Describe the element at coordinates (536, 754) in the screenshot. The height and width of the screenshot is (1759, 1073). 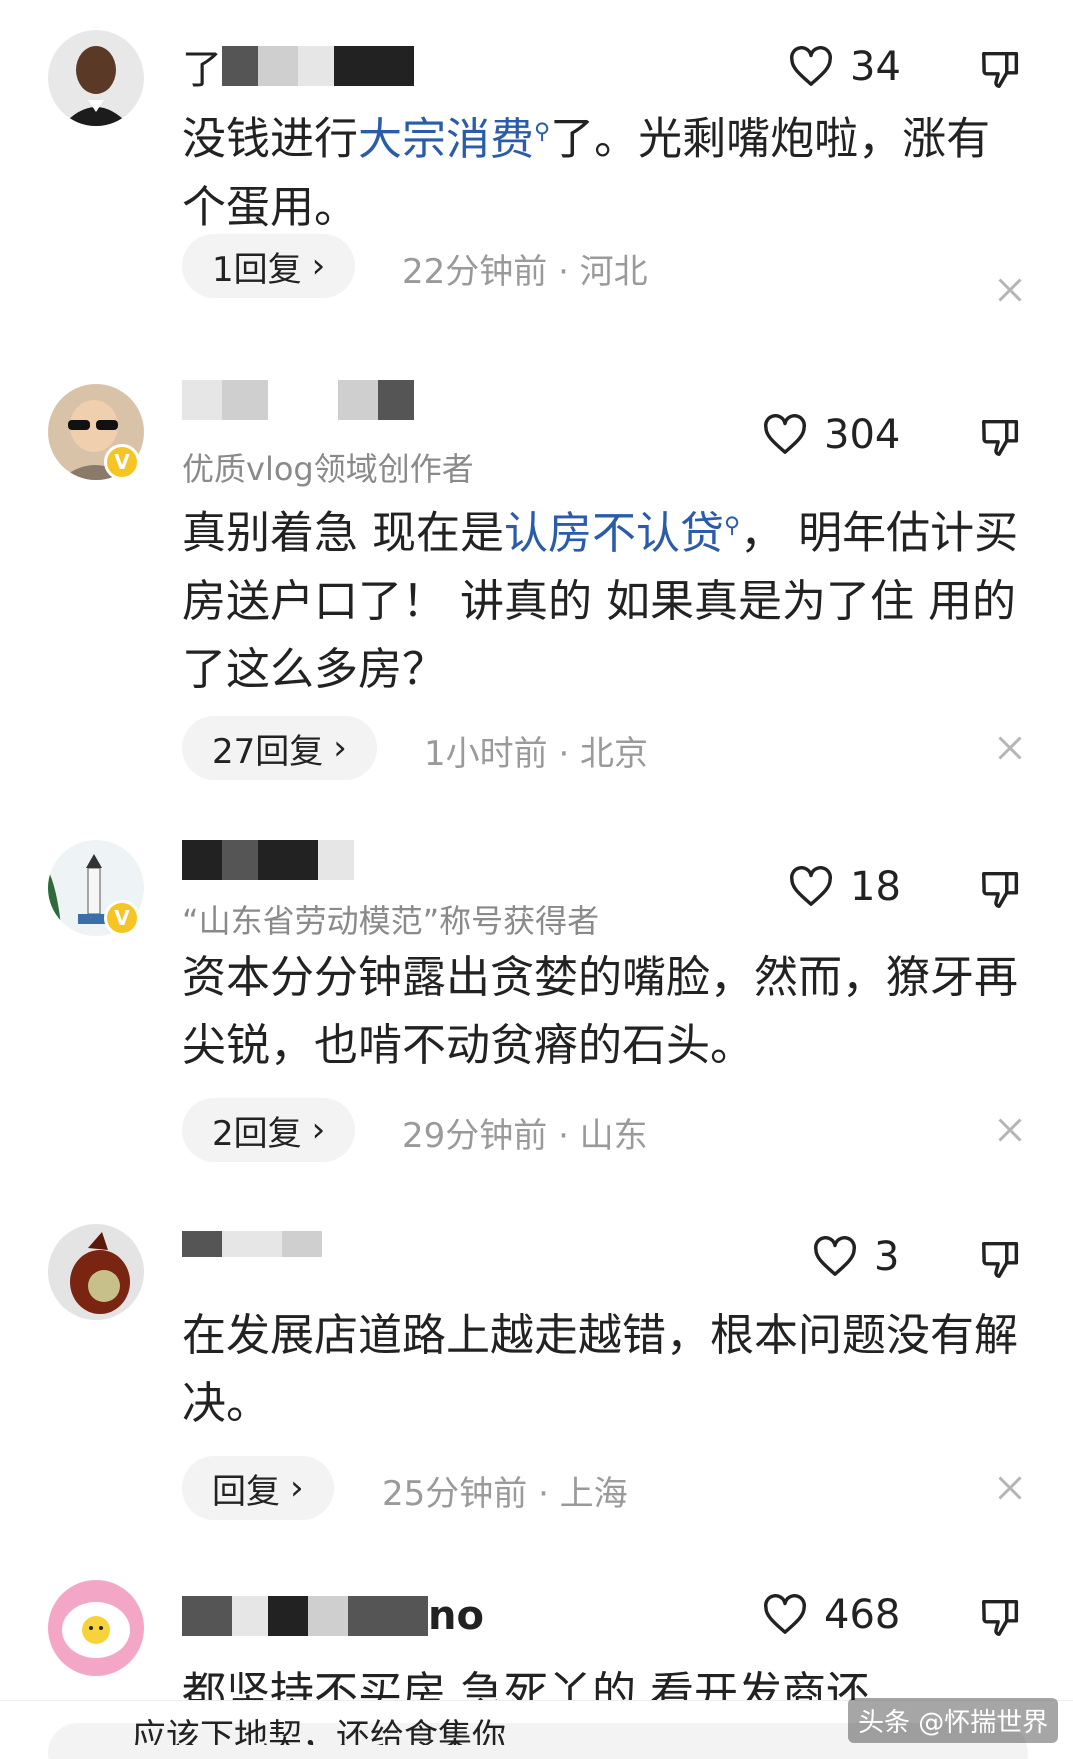
I see `comment-meta: 1小时前 · 北京` at that location.